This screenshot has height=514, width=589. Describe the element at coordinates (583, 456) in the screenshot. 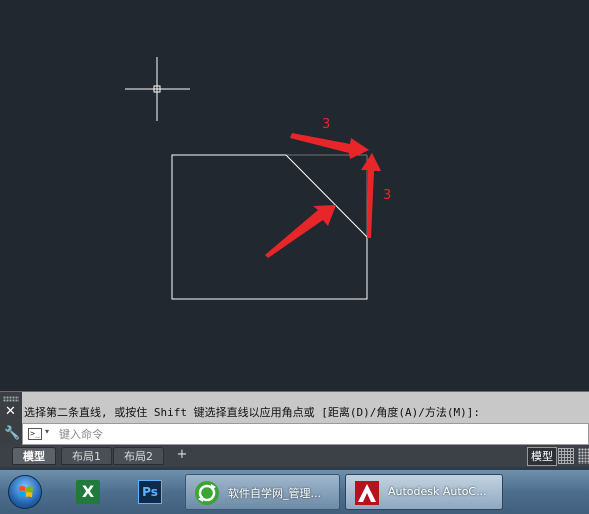

I see `snap-toggle-icon` at that location.